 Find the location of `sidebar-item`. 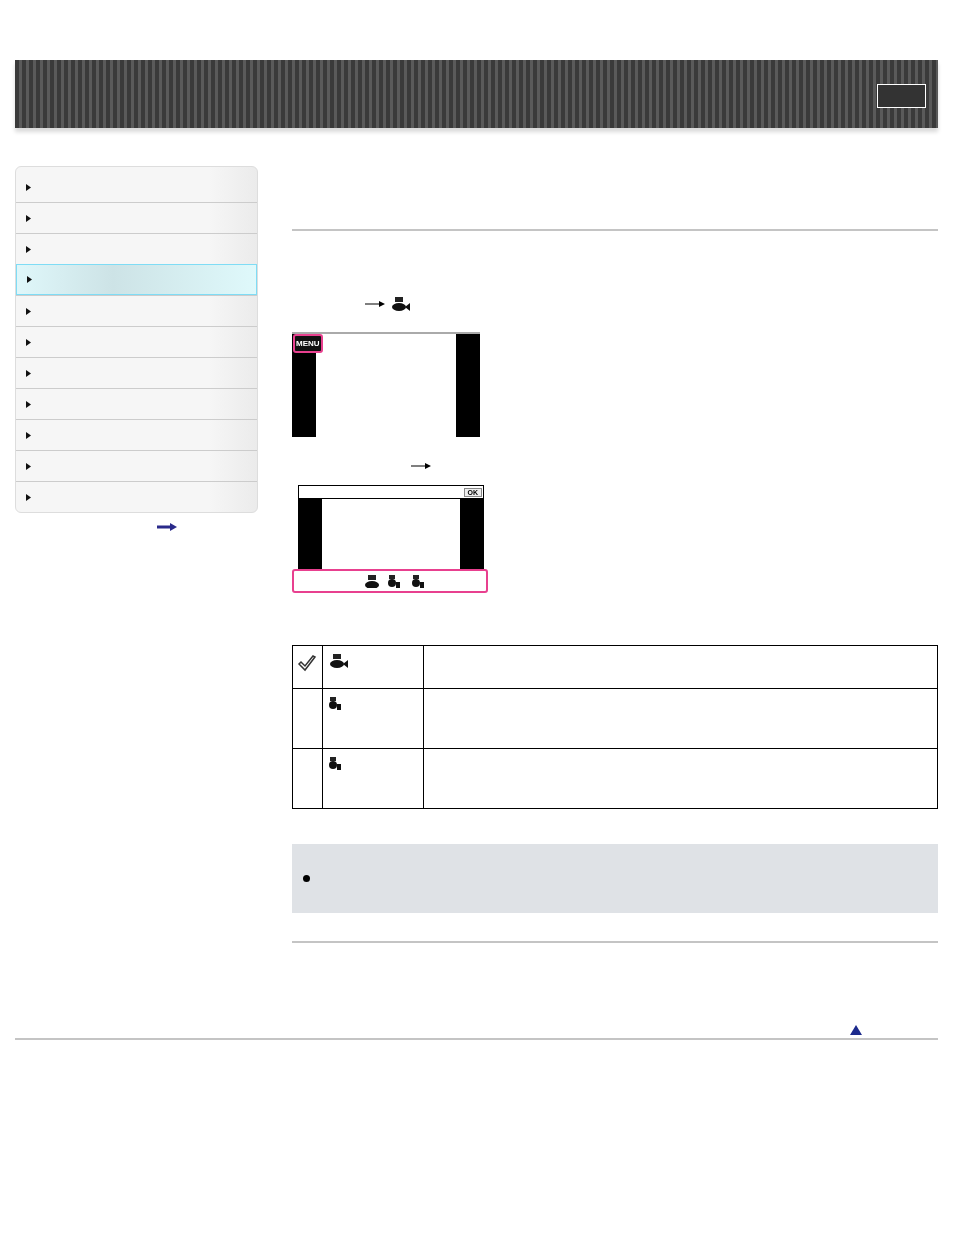

sidebar-item is located at coordinates (136, 279).